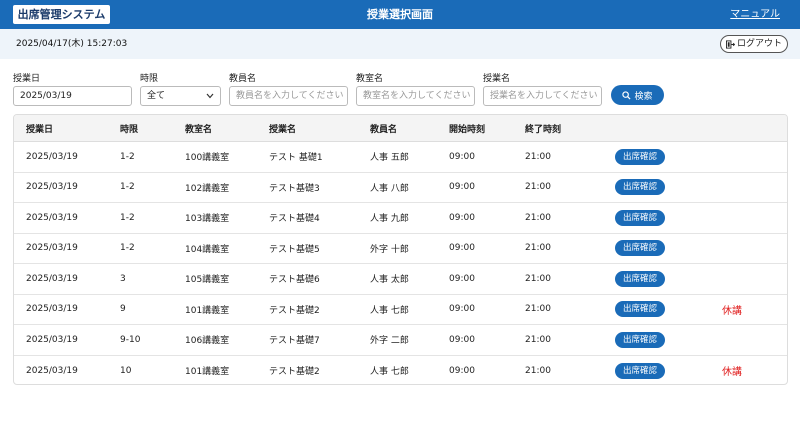  I want to click on cell-class: テスト基礎7, so click(294, 341).